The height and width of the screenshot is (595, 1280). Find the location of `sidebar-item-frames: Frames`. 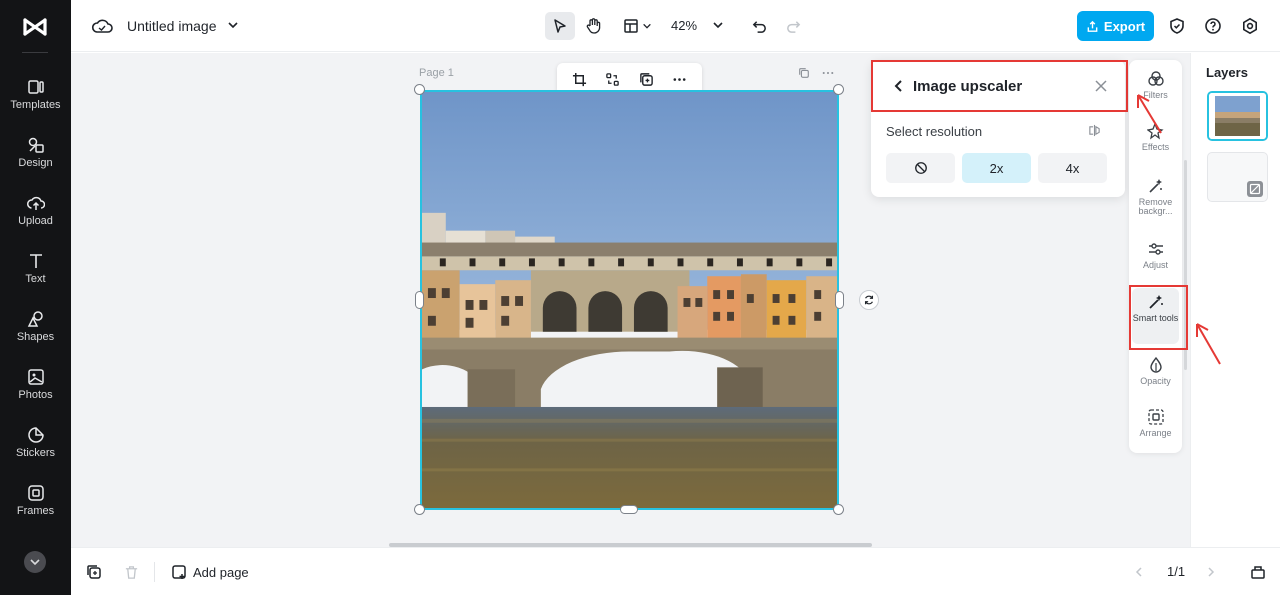

sidebar-item-frames: Frames is located at coordinates (35, 509).